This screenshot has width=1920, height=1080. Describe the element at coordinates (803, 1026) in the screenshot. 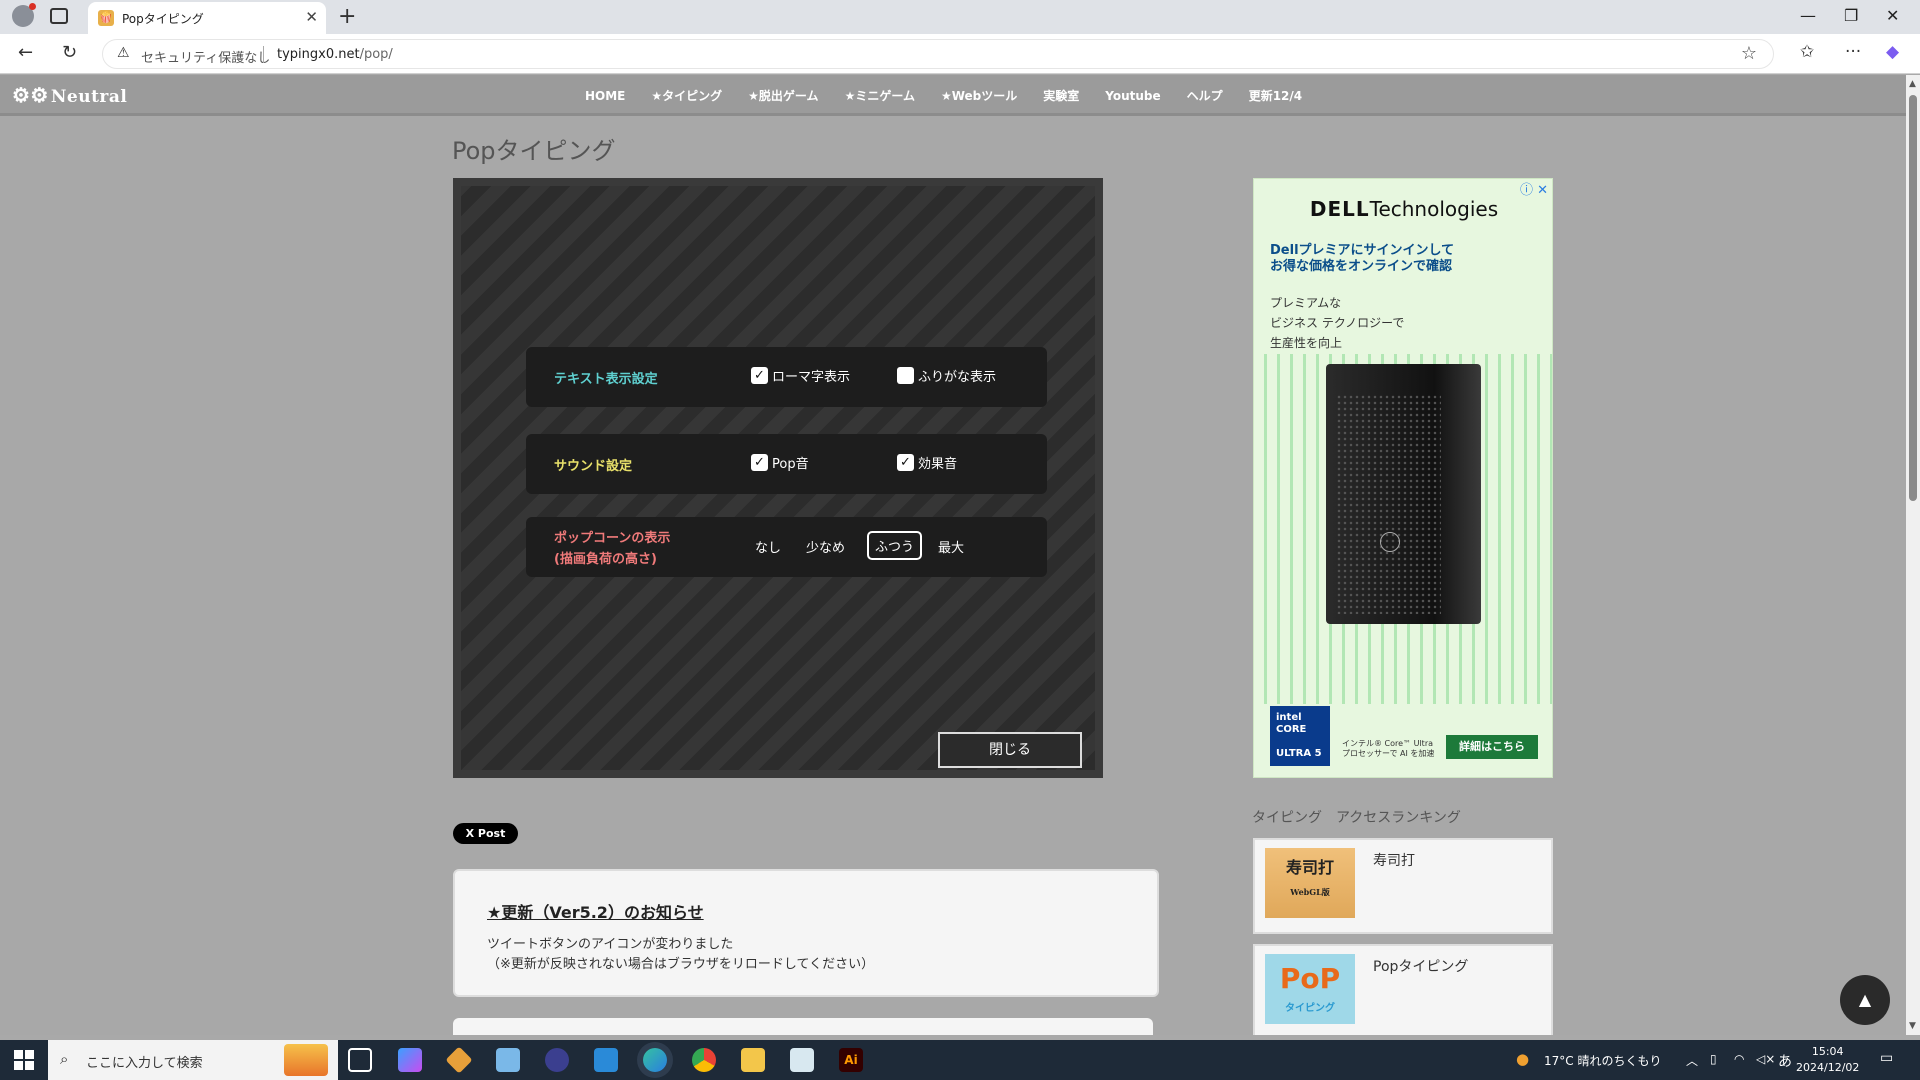

I see `news-card-next` at that location.